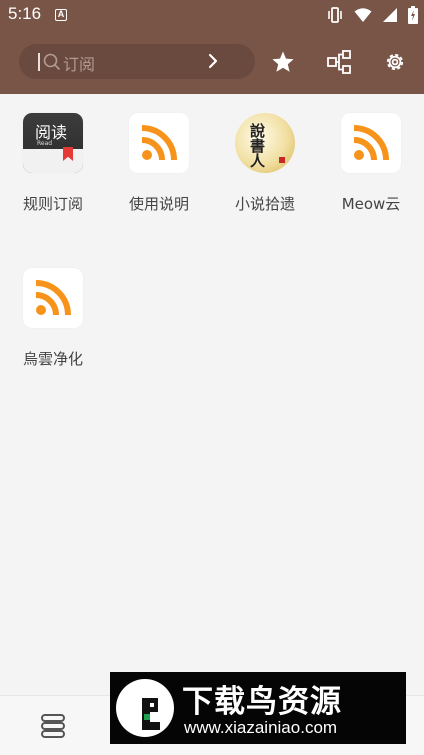 This screenshot has width=424, height=755. I want to click on search-icon, so click(52, 62).